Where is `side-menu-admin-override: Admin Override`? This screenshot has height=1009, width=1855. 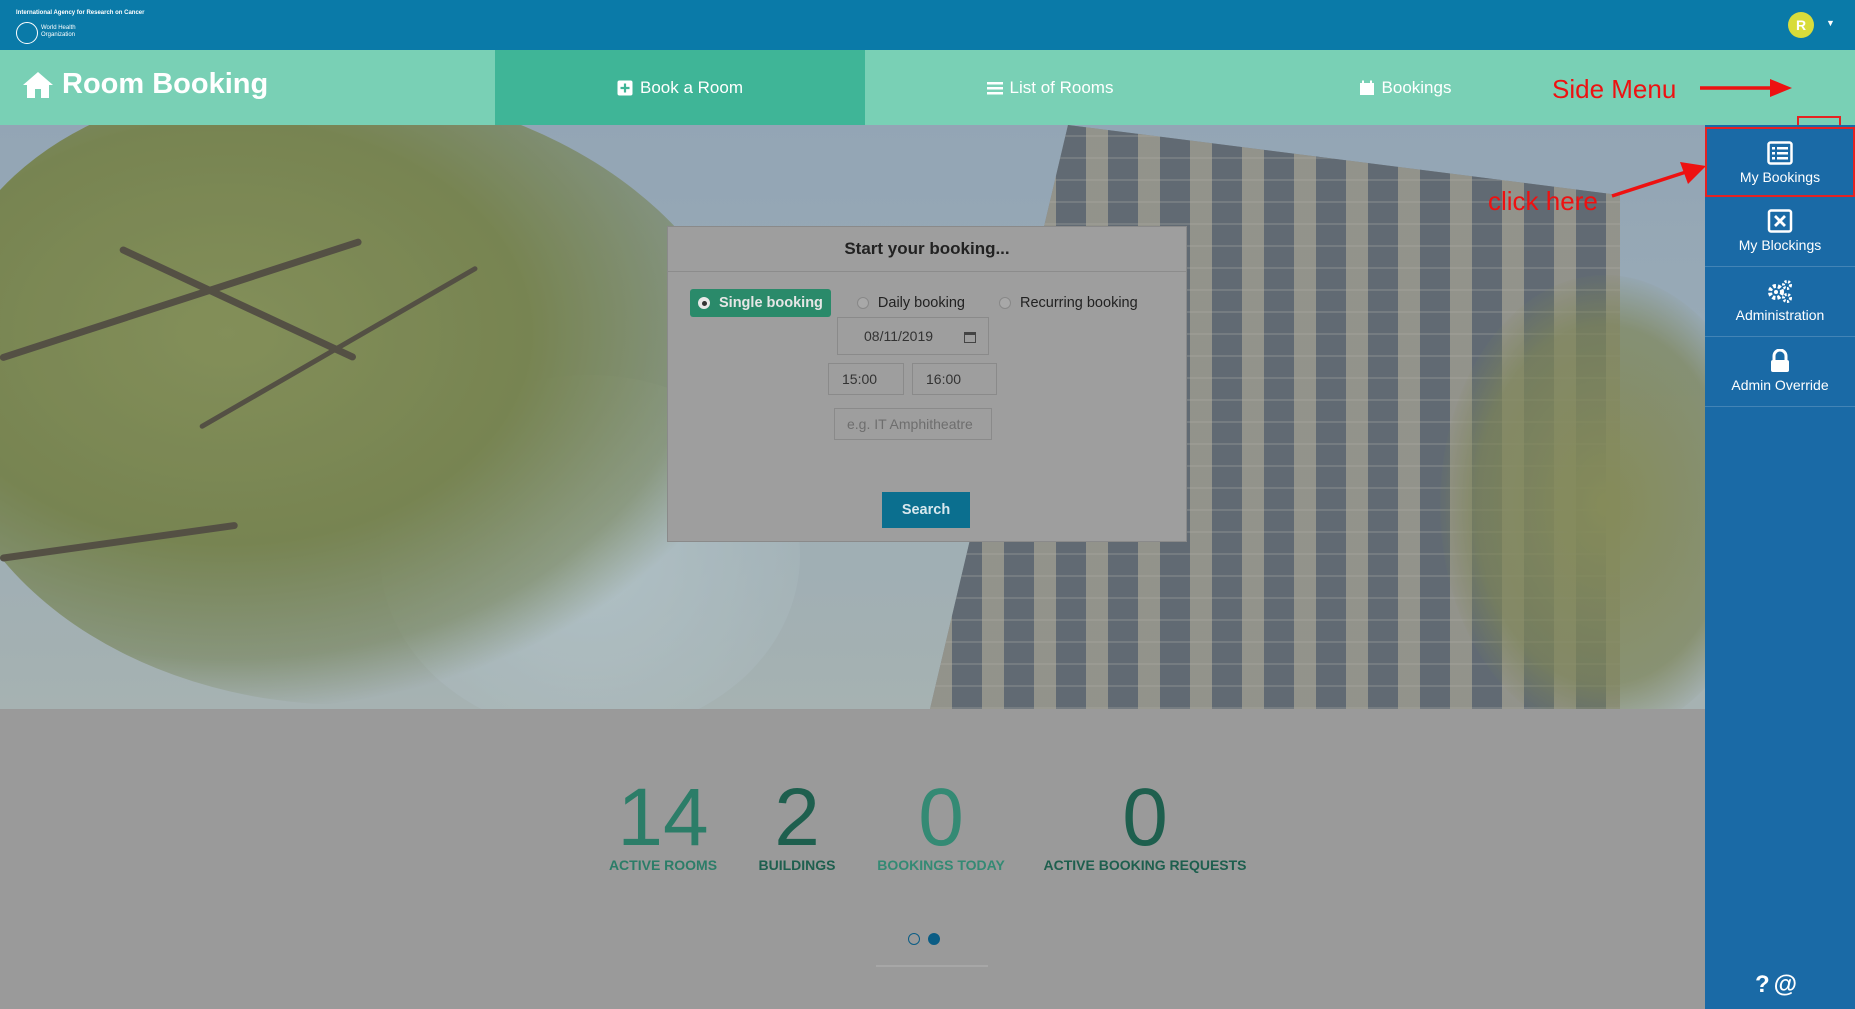 side-menu-admin-override: Admin Override is located at coordinates (1780, 372).